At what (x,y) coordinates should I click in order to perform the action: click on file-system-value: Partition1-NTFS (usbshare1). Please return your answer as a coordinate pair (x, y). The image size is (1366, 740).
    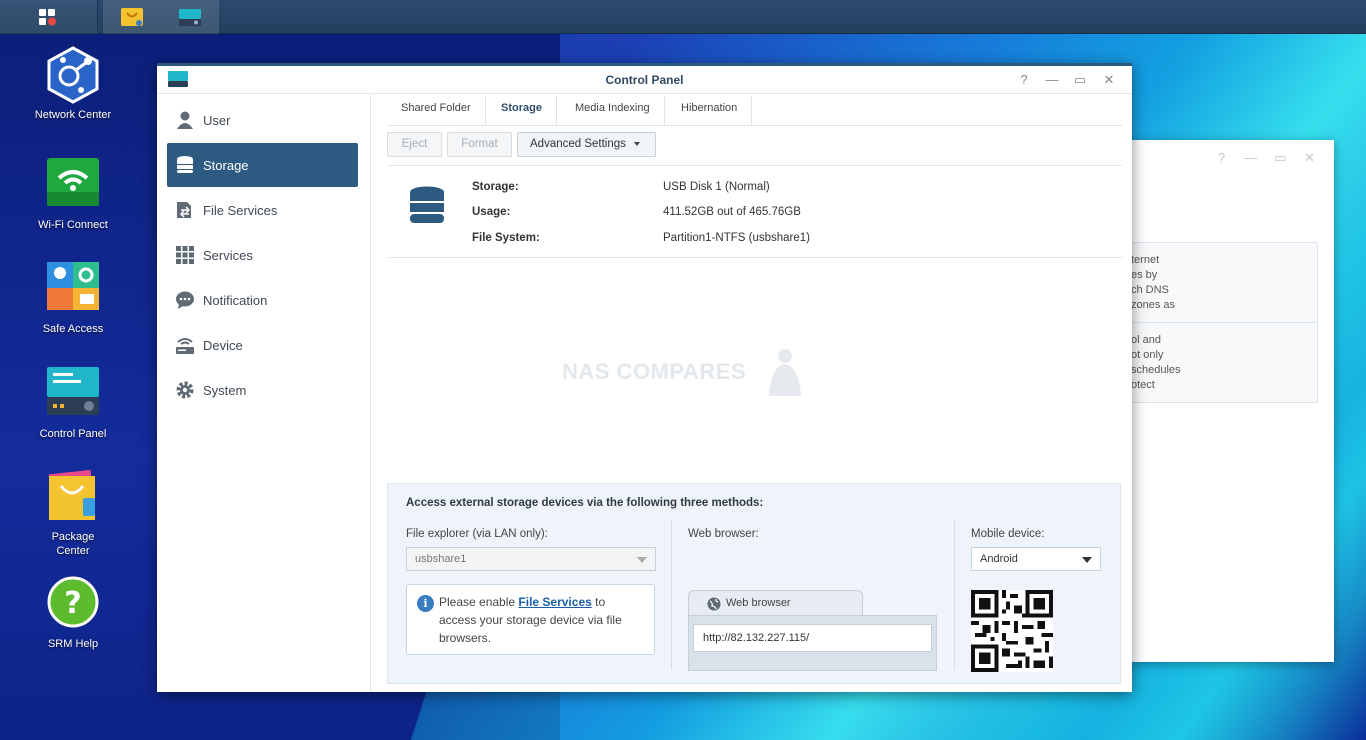
    Looking at the image, I should click on (736, 238).